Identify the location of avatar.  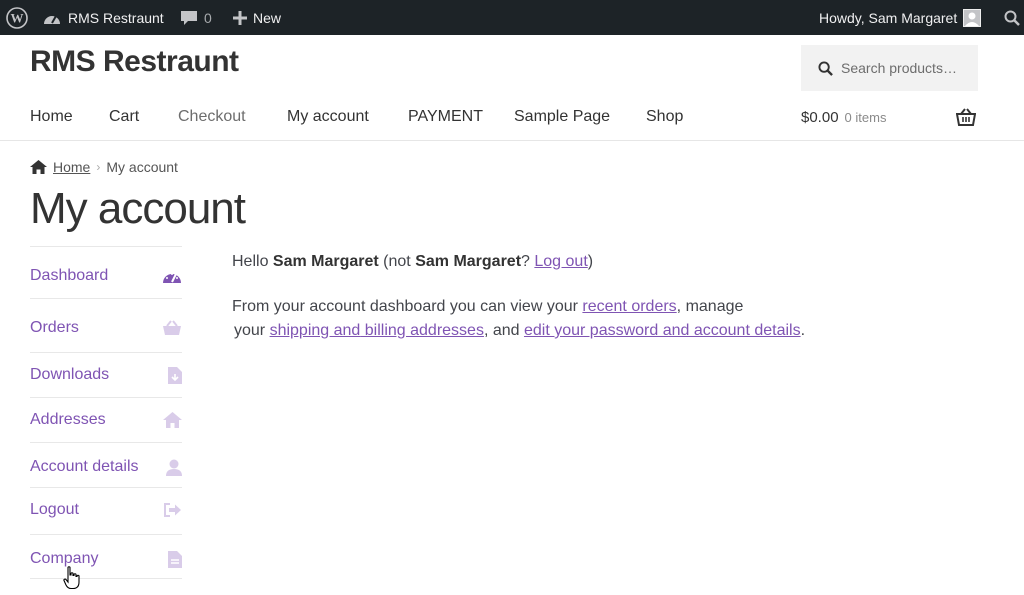
(972, 17).